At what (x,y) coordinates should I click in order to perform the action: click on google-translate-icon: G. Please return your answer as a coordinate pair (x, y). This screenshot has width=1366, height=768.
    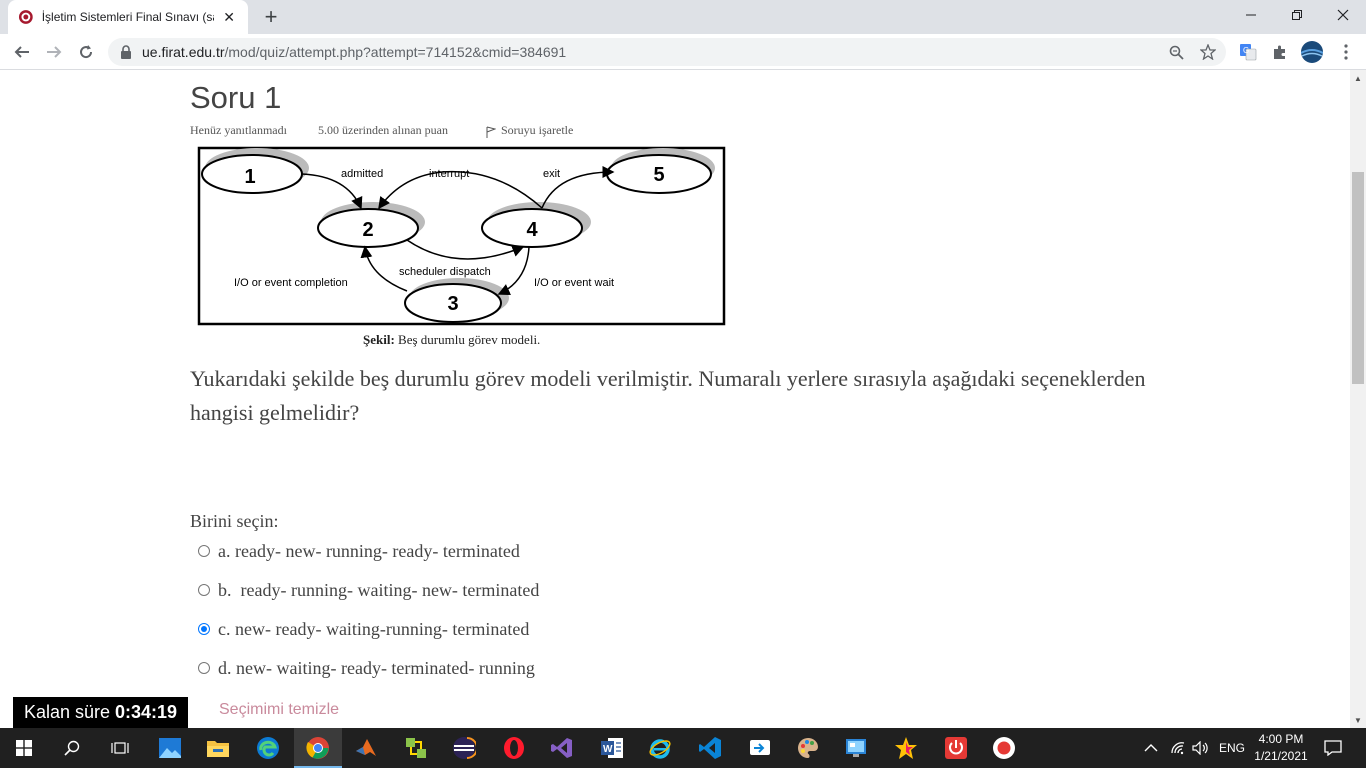
    Looking at the image, I should click on (1248, 52).